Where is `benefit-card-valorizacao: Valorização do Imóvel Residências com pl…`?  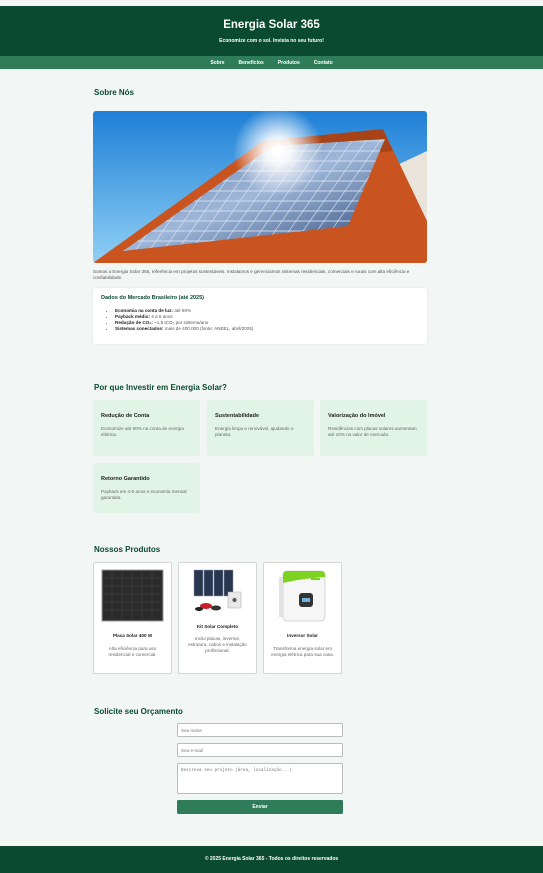
benefit-card-valorizacao: Valorização do Imóvel Residências com pl… is located at coordinates (373, 428).